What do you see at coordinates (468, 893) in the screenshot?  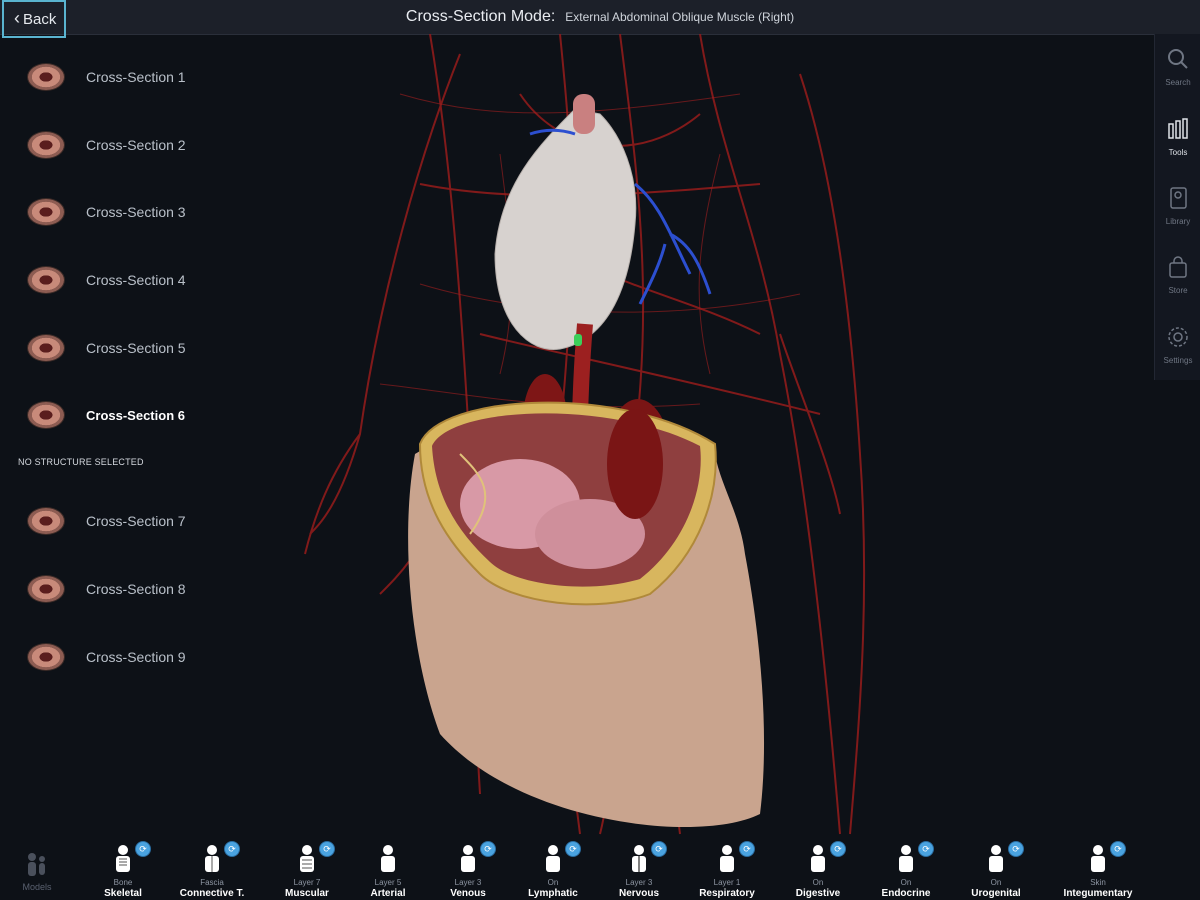 I see `system-name: Venous` at bounding box center [468, 893].